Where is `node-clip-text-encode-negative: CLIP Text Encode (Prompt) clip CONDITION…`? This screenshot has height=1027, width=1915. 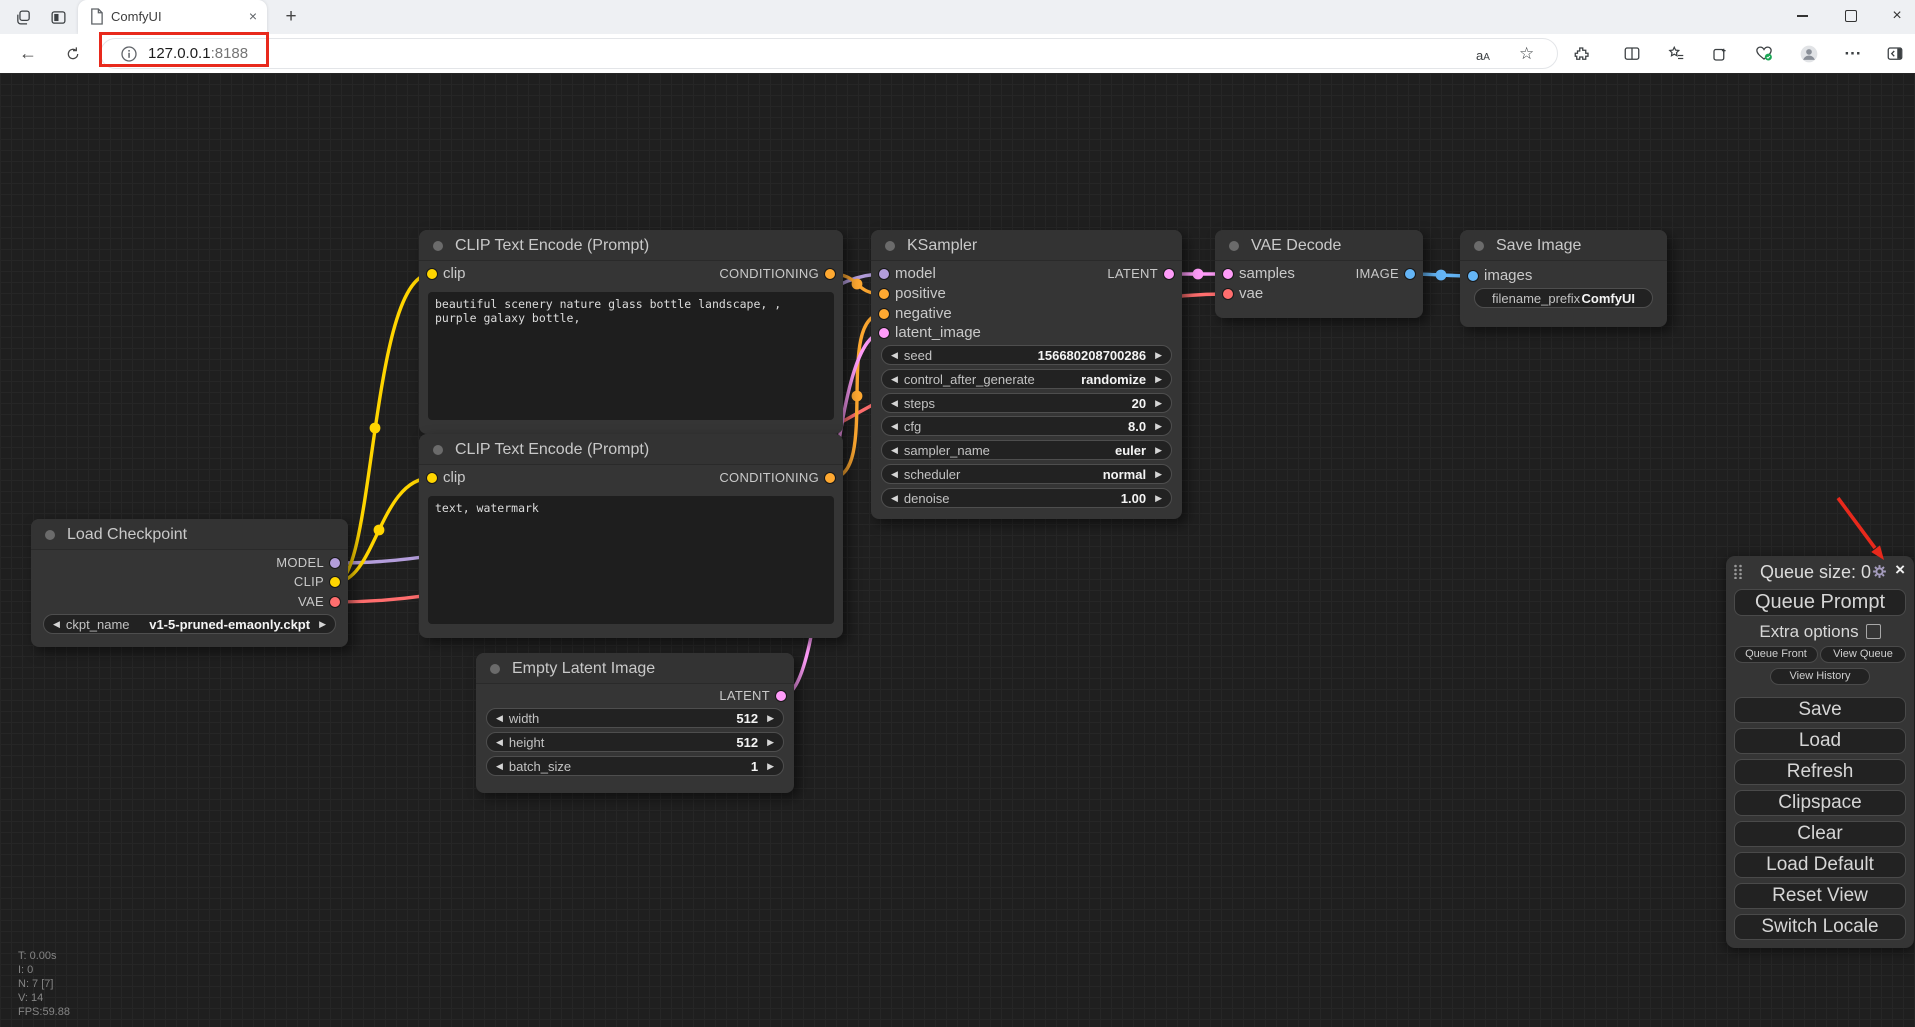
node-clip-text-encode-negative: CLIP Text Encode (Prompt) clip CONDITION… is located at coordinates (631, 536).